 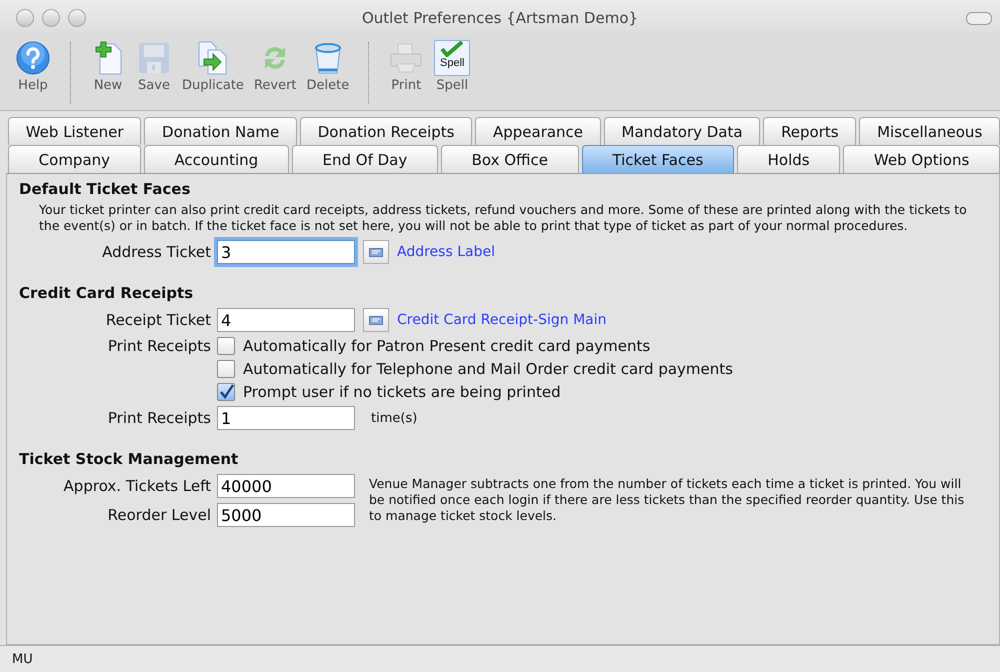 What do you see at coordinates (158, 515) in the screenshot?
I see `field-label: Reorder Level` at bounding box center [158, 515].